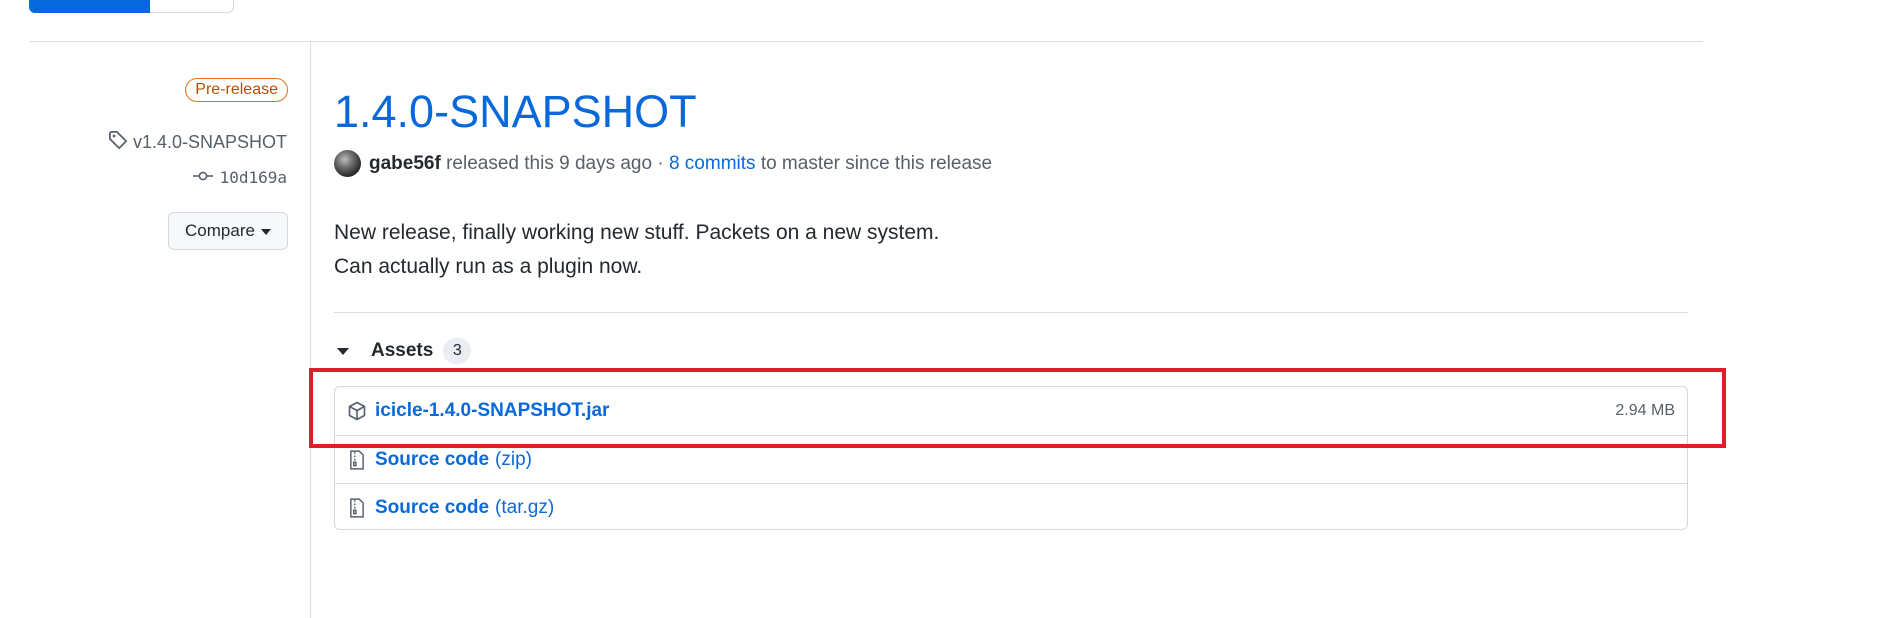  Describe the element at coordinates (89, 6) in the screenshot. I see `releases-tab-button` at that location.